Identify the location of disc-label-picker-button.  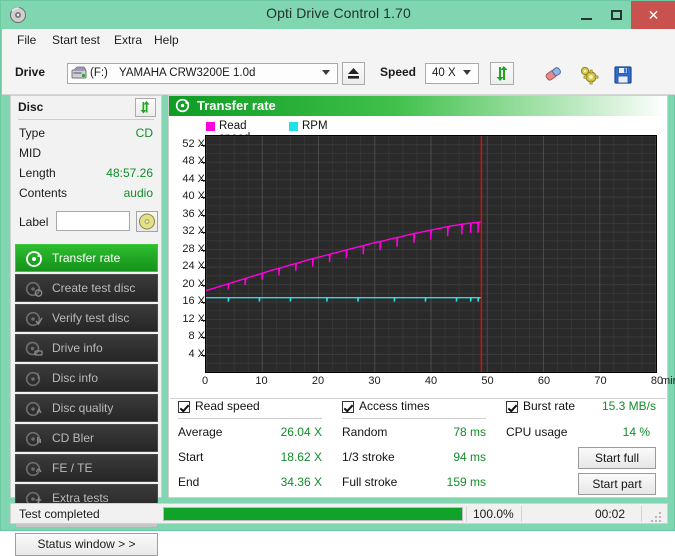
(147, 221).